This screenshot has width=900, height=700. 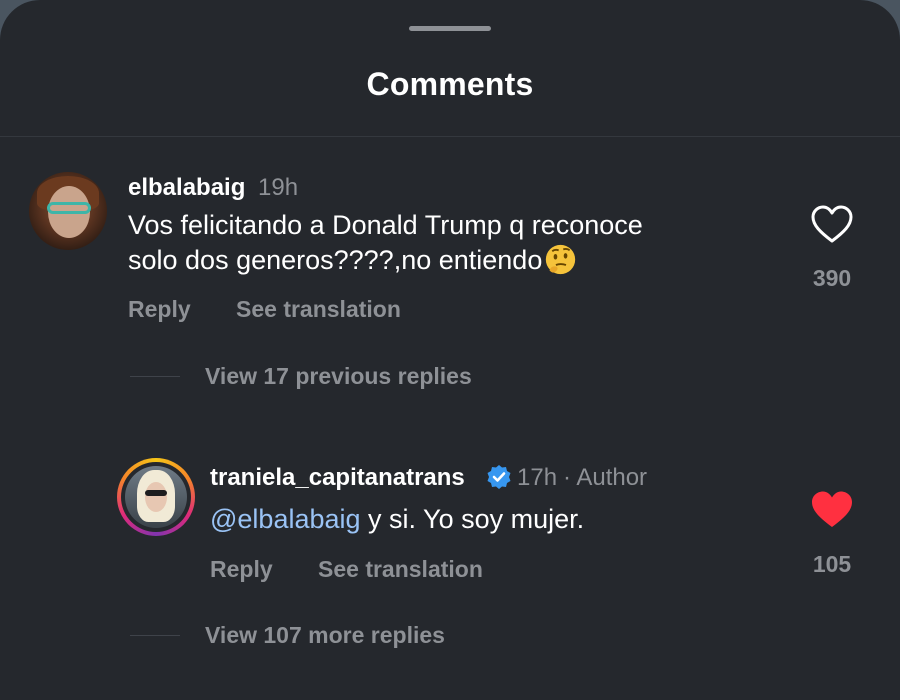 I want to click on reply-text: @elbalabaig y si. Yo soy mujer., so click(x=490, y=519).